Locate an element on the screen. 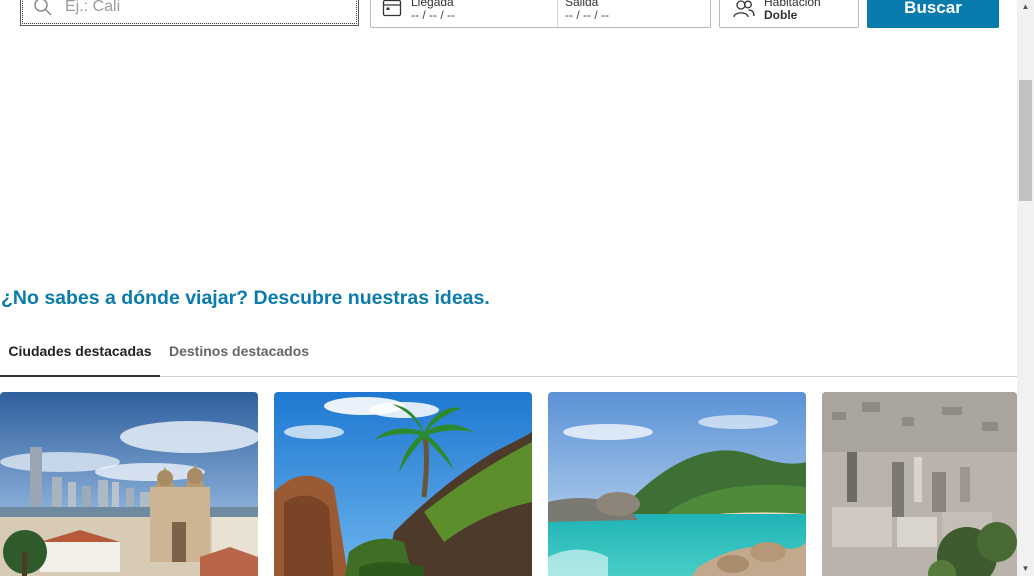  scrollbar-thumb is located at coordinates (1025, 140).